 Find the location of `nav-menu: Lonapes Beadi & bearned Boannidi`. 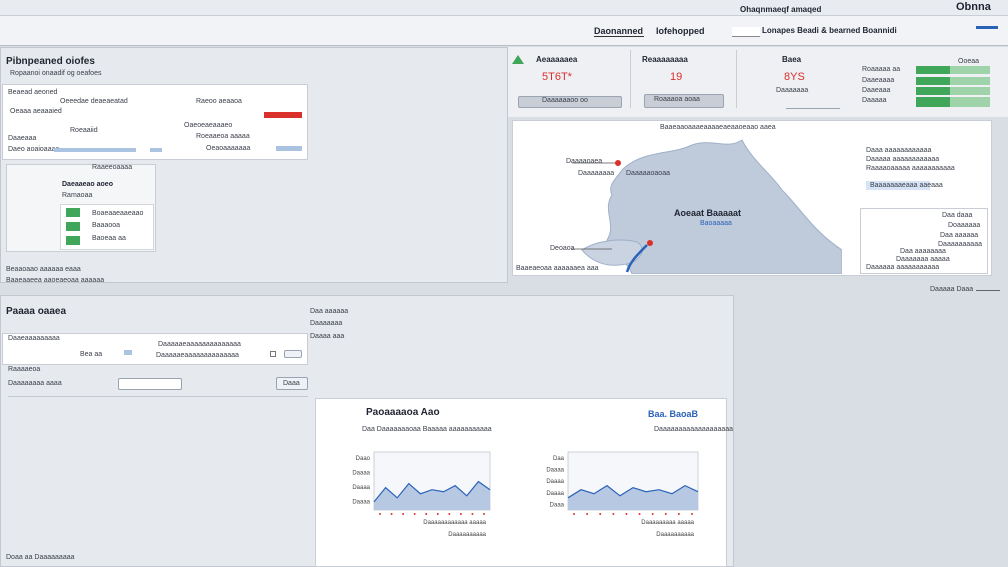

nav-menu: Lonapes Beadi & bearned Boannidi is located at coordinates (829, 30).